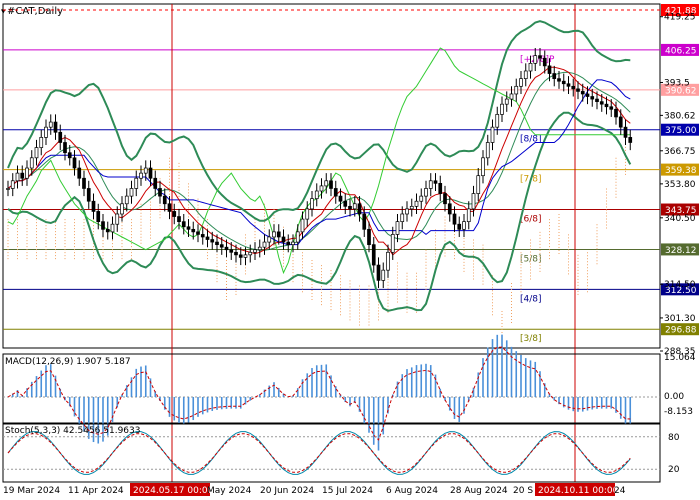  I want to click on price-tick-label-12: 314.50, so click(680, 285).